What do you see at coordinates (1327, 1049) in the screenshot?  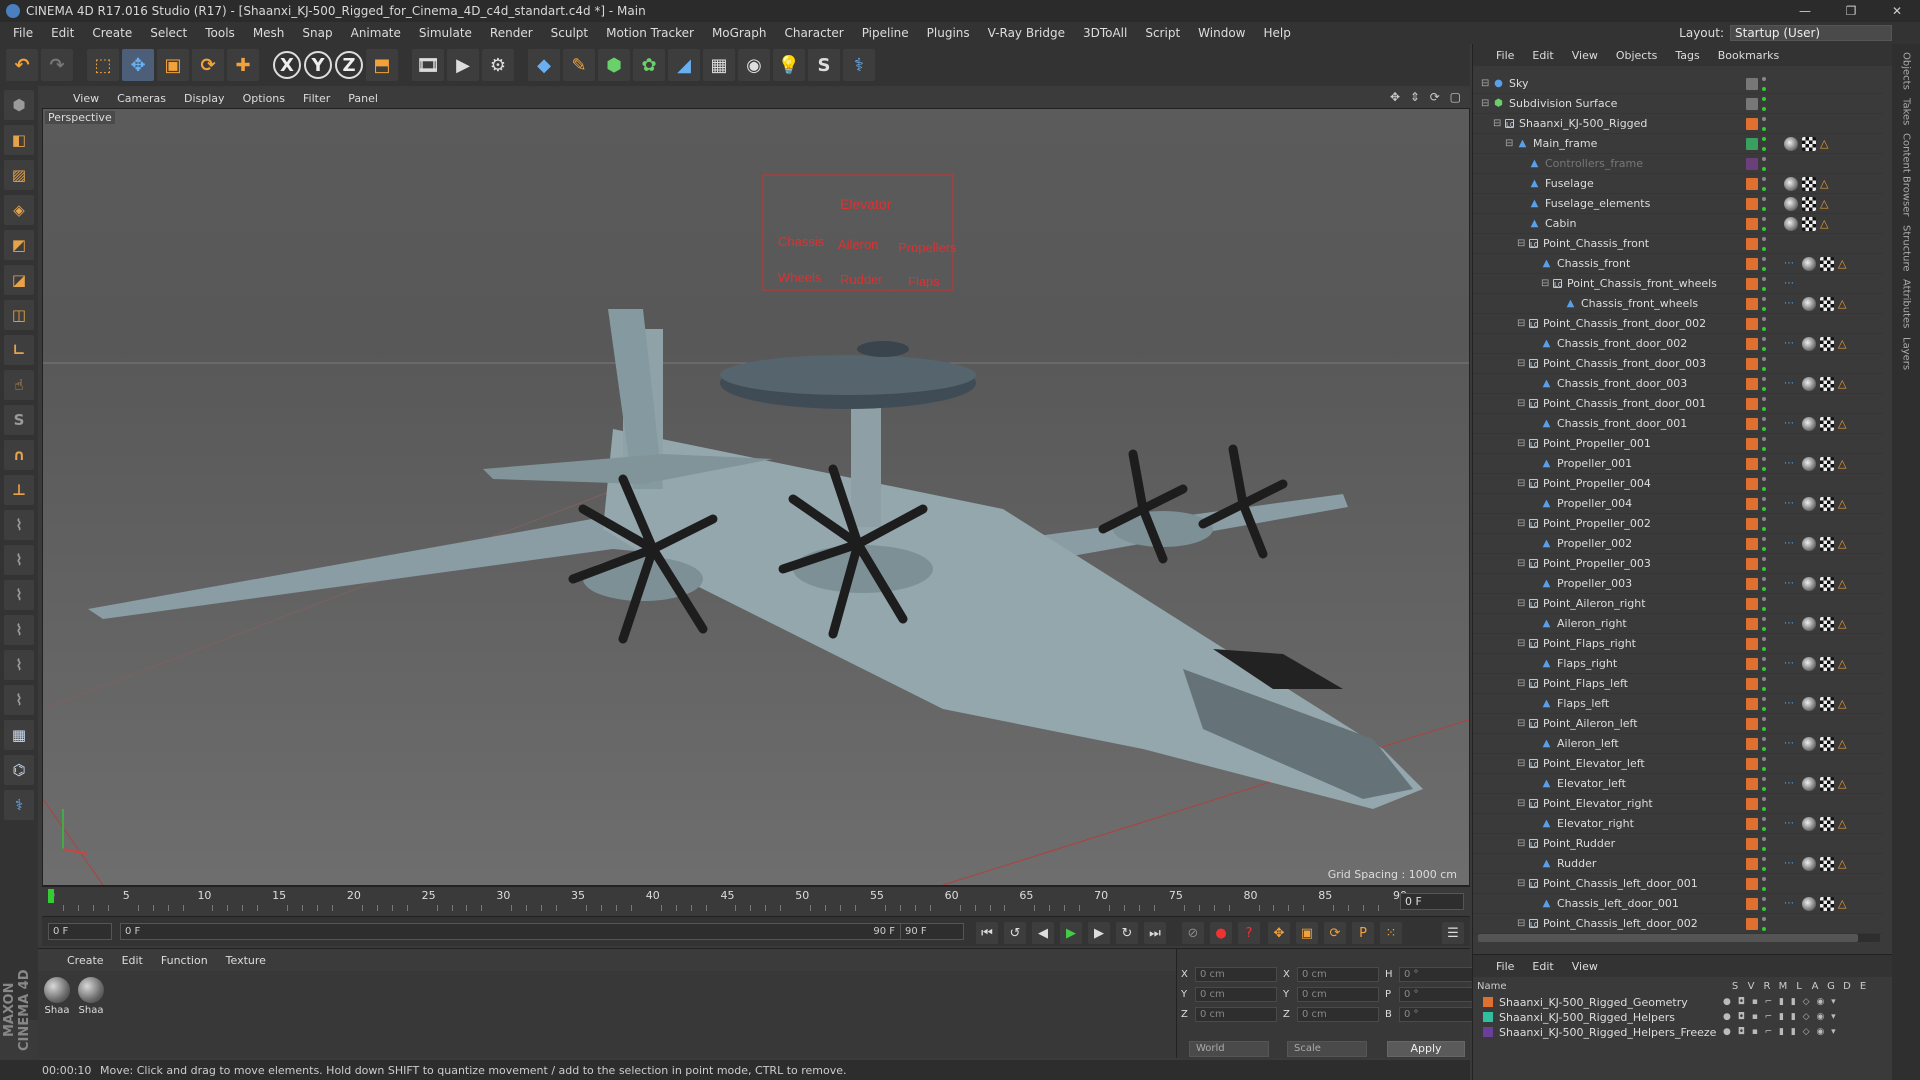 I see `coord-type-dropdown: Scale` at bounding box center [1327, 1049].